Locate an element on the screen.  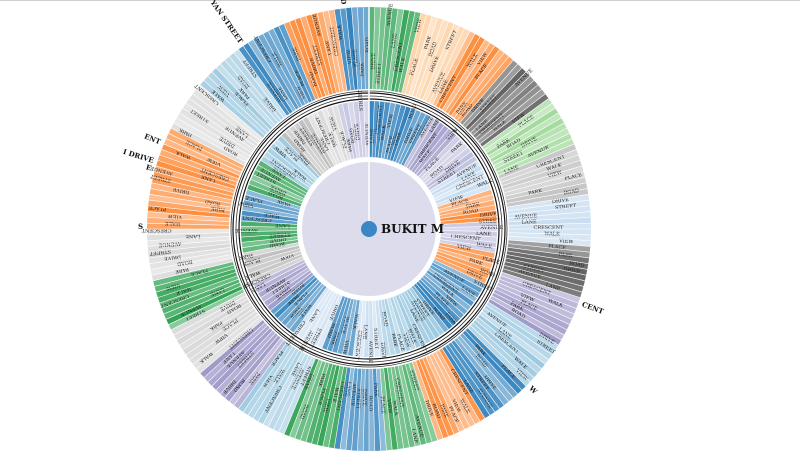
center-label: BUKIT M is located at coordinates (412, 229).